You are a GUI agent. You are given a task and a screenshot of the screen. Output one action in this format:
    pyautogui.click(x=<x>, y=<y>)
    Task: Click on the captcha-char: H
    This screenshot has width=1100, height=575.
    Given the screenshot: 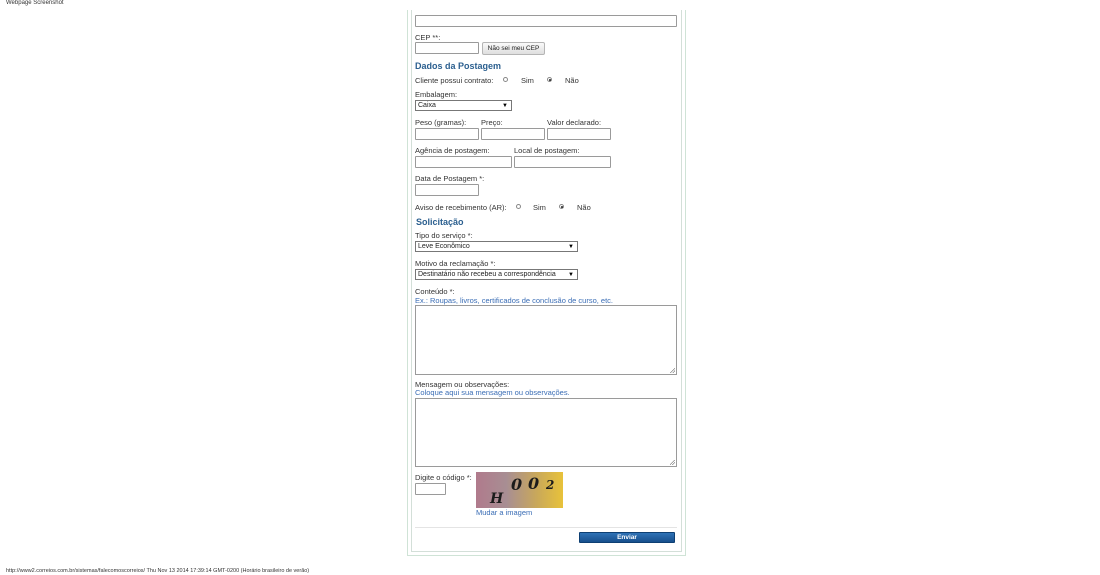 What is the action you would take?
    pyautogui.click(x=497, y=499)
    